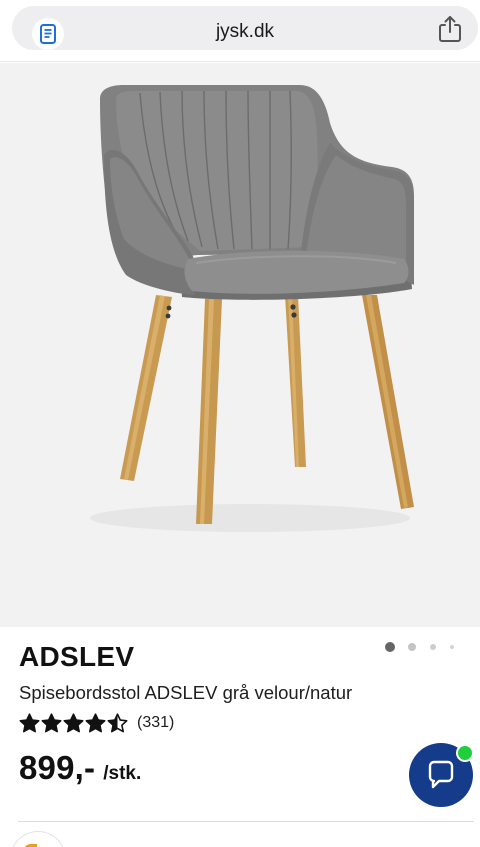 Image resolution: width=480 pixels, height=847 pixels. What do you see at coordinates (441, 774) in the screenshot?
I see `chat-bubble-icon` at bounding box center [441, 774].